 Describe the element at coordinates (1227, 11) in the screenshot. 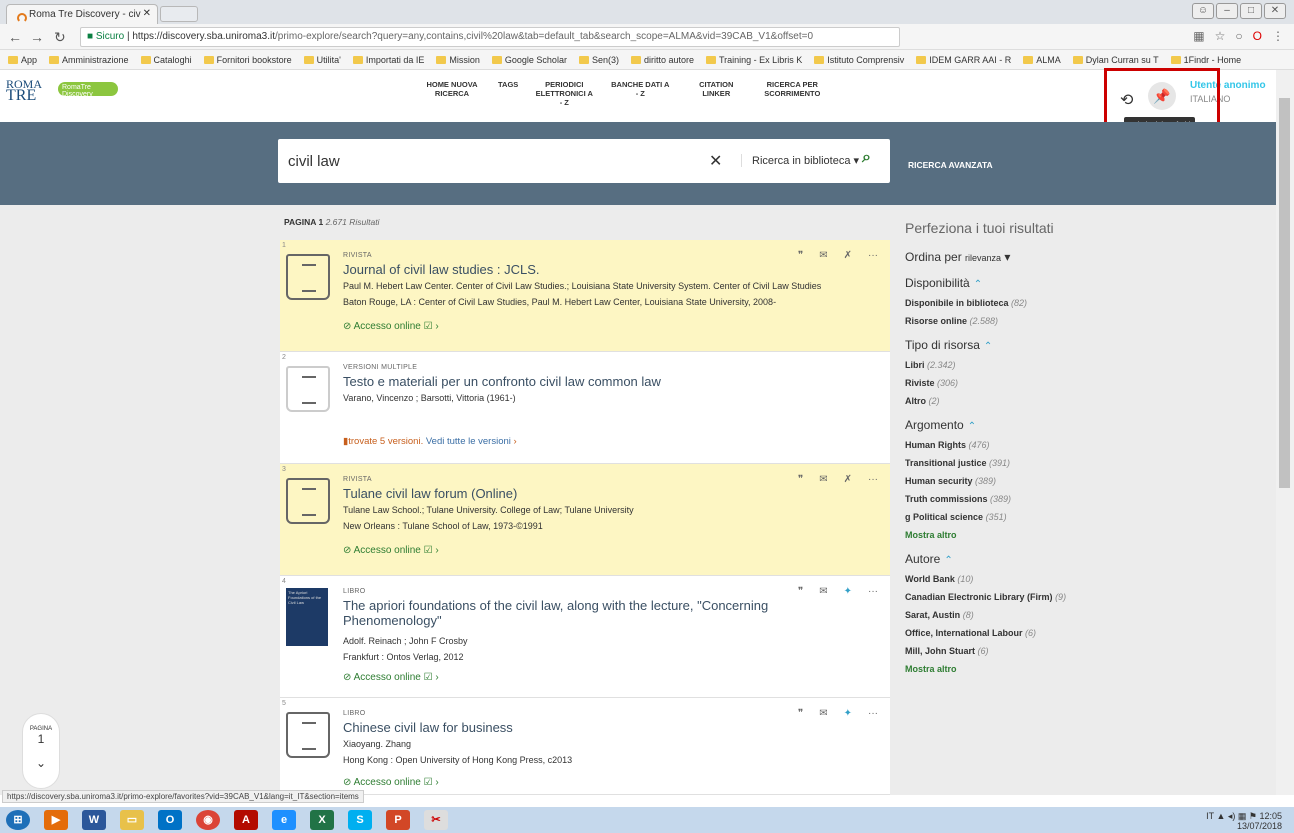

I see `minimize-button: –` at that location.